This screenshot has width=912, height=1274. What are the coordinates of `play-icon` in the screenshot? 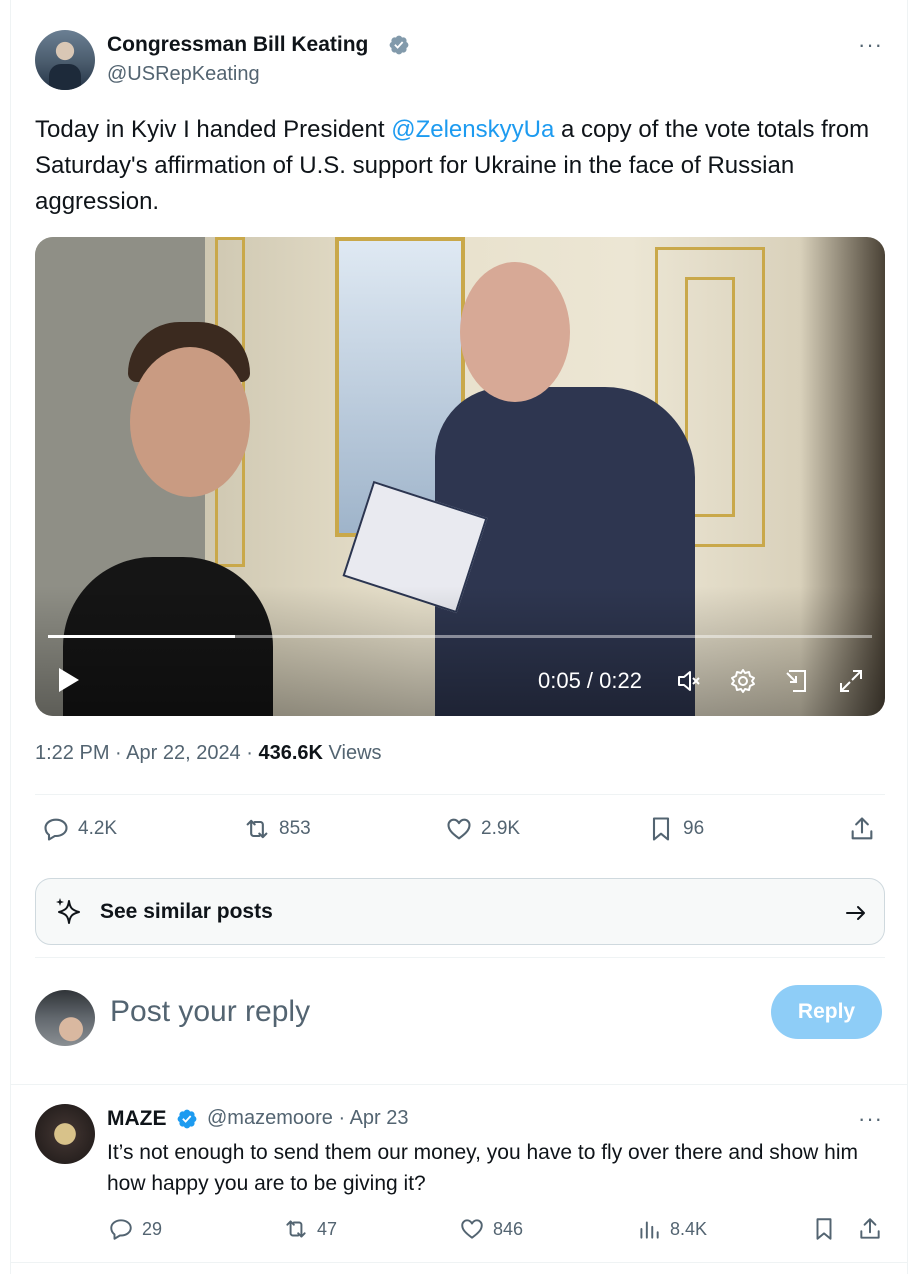 It's located at (69, 680).